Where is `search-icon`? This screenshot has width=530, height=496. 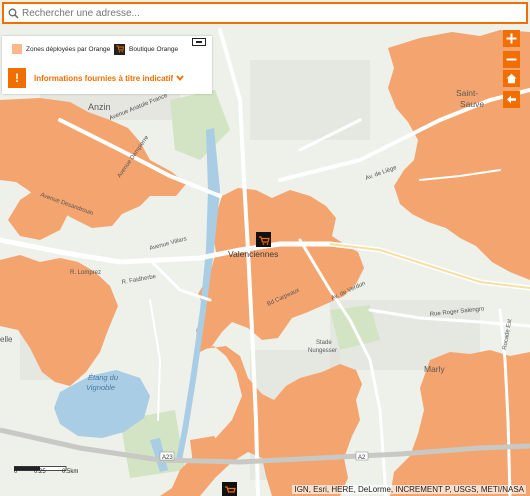 search-icon is located at coordinates (13, 13).